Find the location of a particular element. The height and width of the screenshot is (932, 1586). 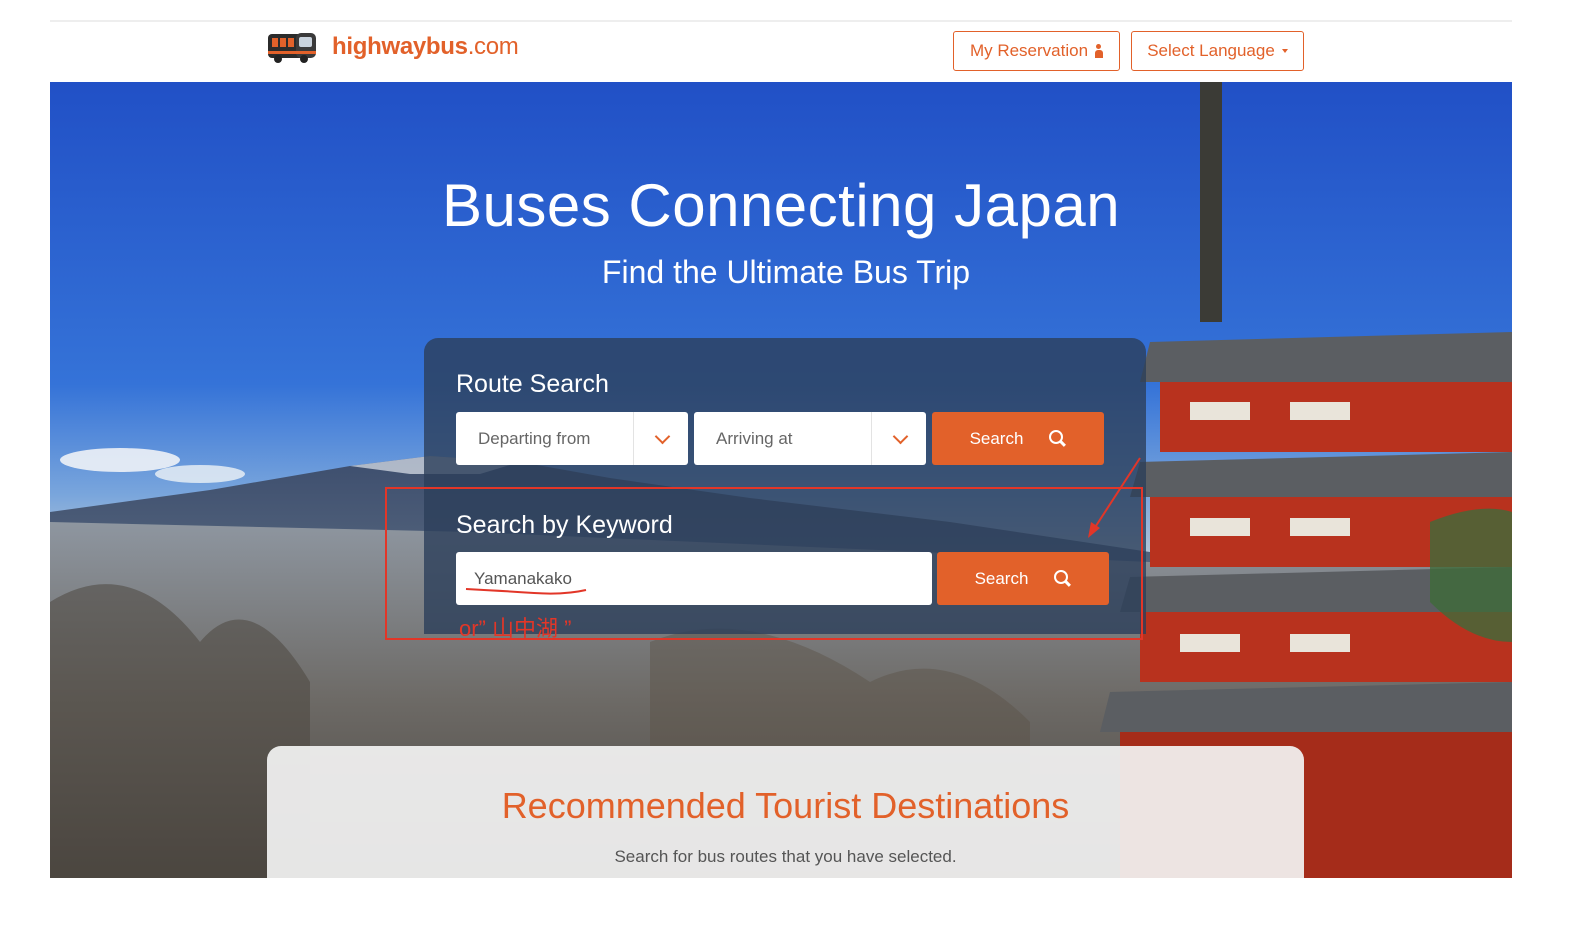

search-icon is located at coordinates (1057, 438).